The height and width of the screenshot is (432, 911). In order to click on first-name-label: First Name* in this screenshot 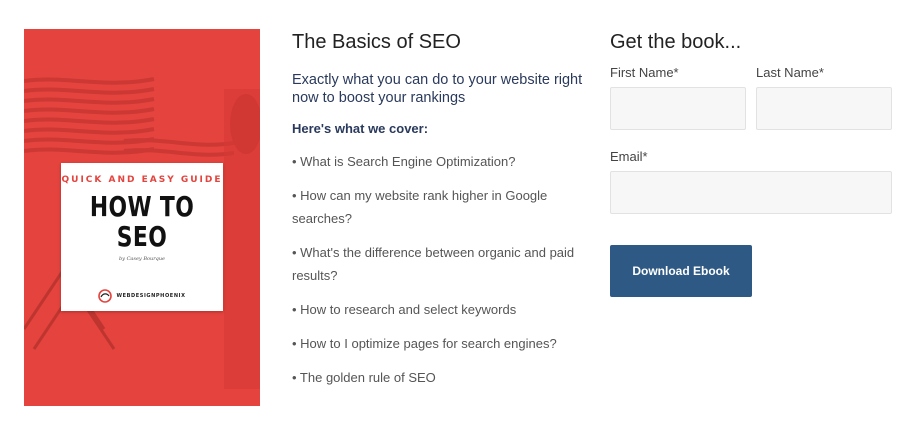, I will do `click(644, 72)`.